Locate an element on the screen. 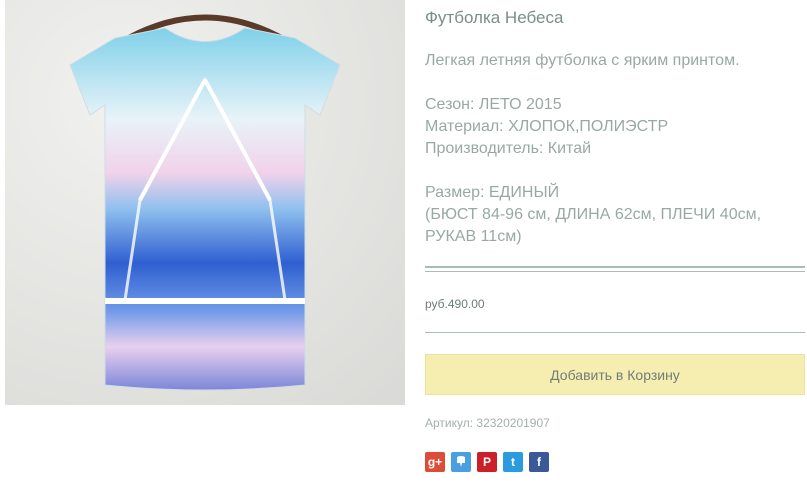  spec-season: Сезон: ЛЕТО 2015 is located at coordinates (493, 104).